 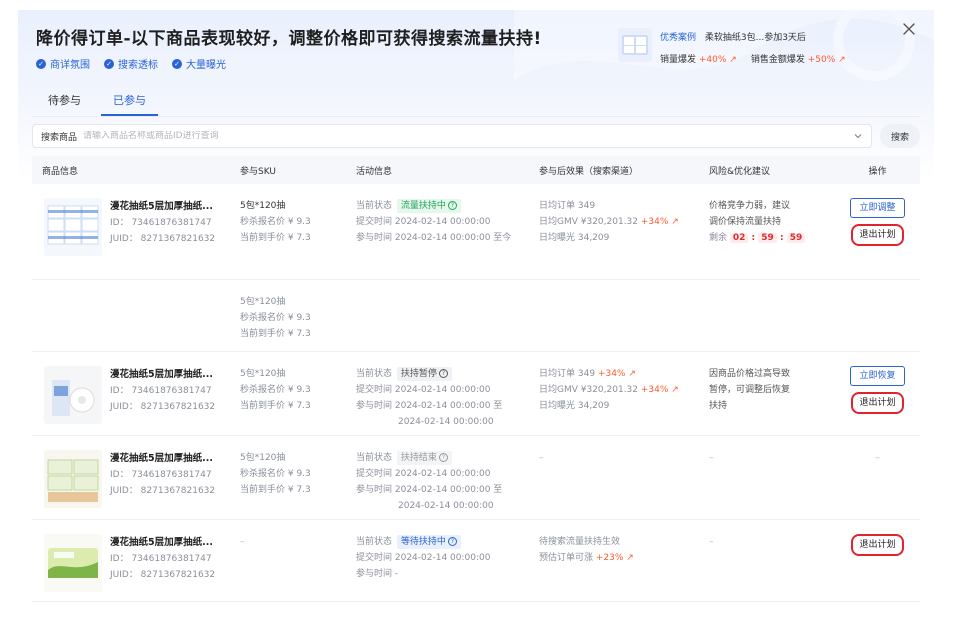 I want to click on resume-now-button: 立即恢复, so click(x=877, y=376).